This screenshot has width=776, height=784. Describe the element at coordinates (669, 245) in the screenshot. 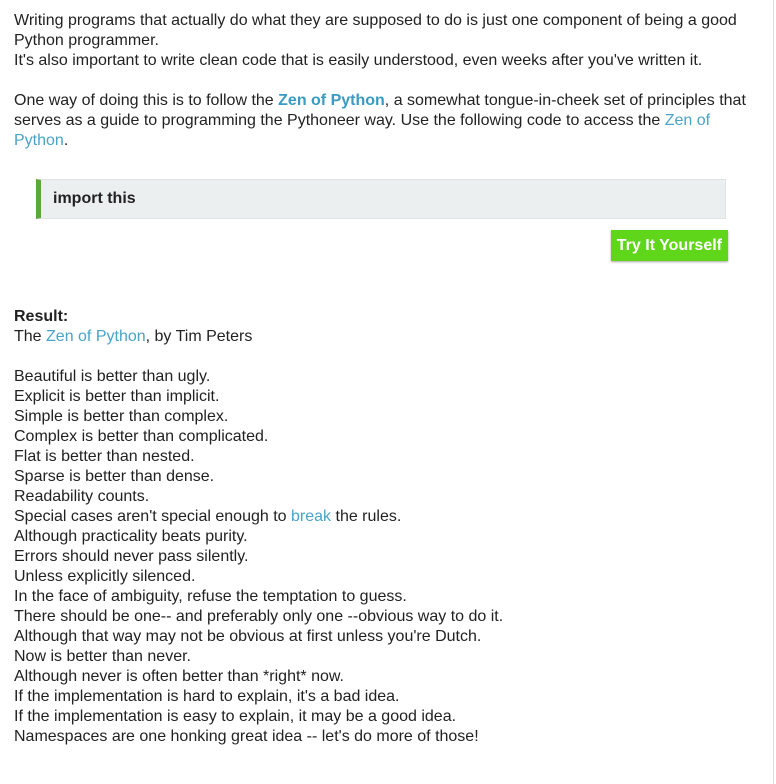

I see `try-it-yourself-button: Try It Yourself` at that location.